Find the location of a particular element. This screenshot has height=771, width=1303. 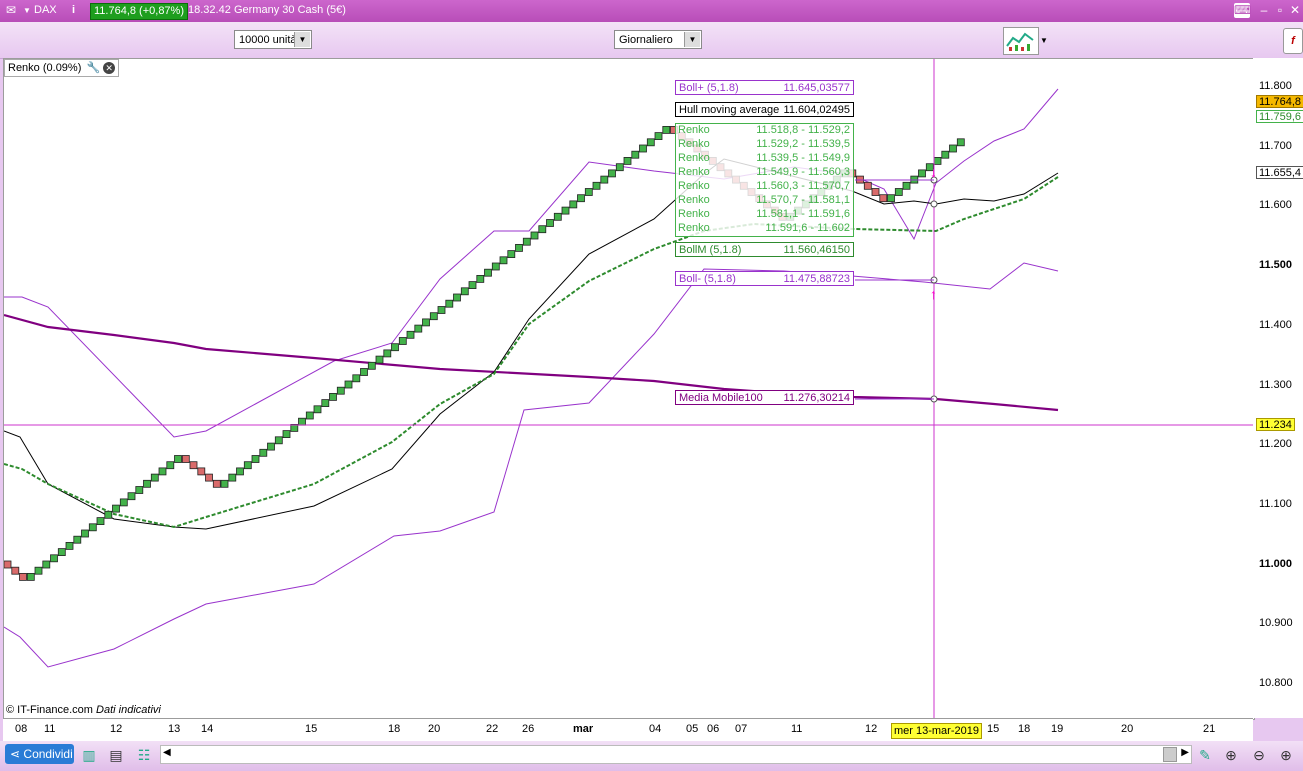

keyboard-icon: ⌨ is located at coordinates (1242, 10).